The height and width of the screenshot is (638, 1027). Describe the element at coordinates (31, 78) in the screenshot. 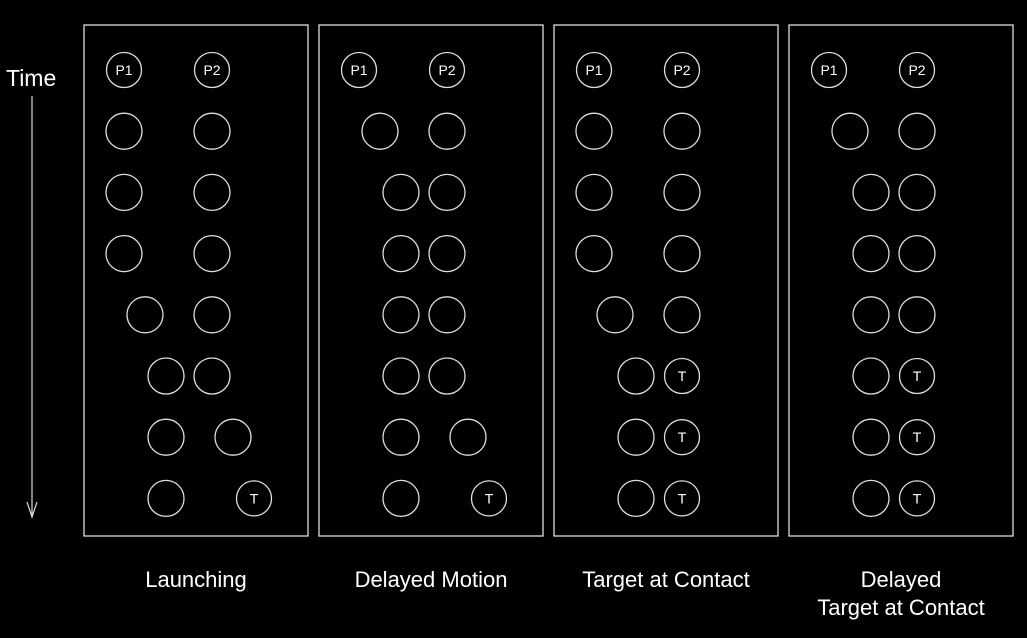

I see `time-axis-label: Time` at that location.